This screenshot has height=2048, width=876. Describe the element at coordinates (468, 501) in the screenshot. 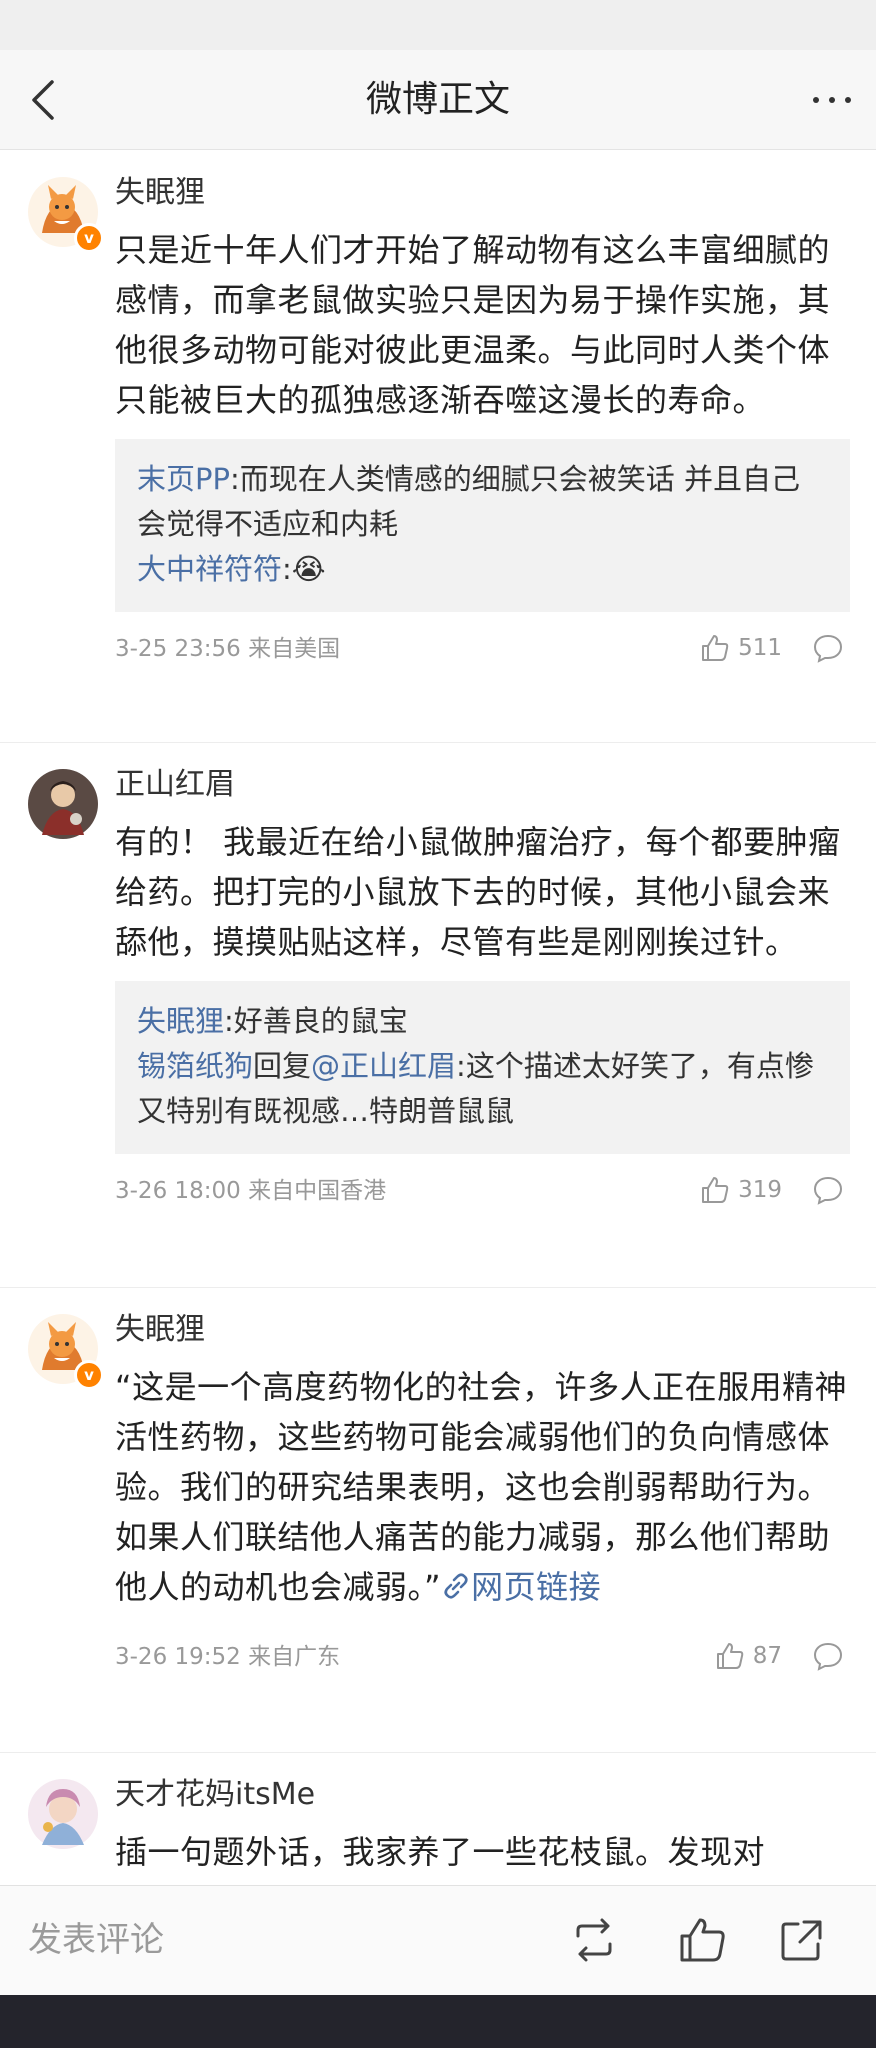

I see `reply-text: :而现在人类情感的细腻只会被笑话 并且自己会觉得不适应和内耗` at that location.